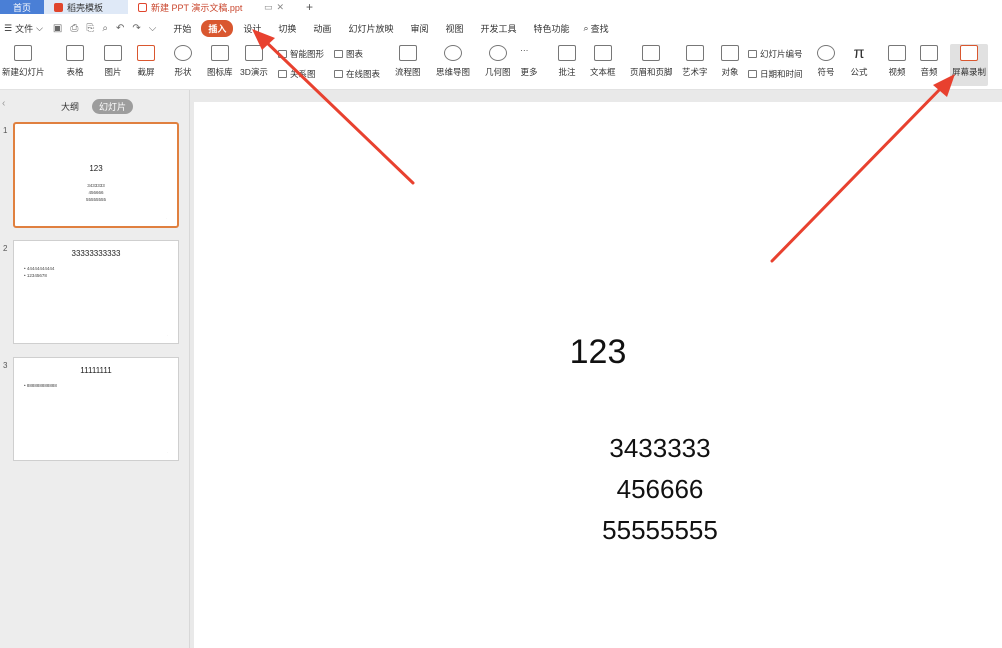  What do you see at coordinates (552, 28) in the screenshot?
I see `menu-tab-9: 特色功能` at bounding box center [552, 28].